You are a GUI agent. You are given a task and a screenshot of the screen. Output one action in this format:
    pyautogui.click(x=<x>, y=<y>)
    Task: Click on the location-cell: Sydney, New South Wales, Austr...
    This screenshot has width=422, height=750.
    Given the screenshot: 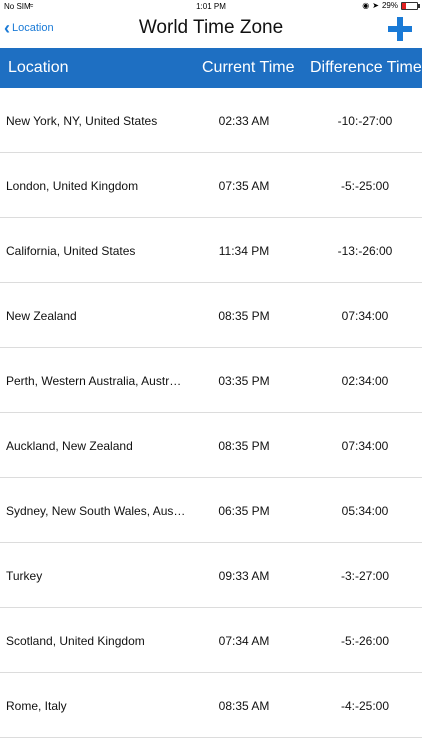 What is the action you would take?
    pyautogui.click(x=96, y=511)
    